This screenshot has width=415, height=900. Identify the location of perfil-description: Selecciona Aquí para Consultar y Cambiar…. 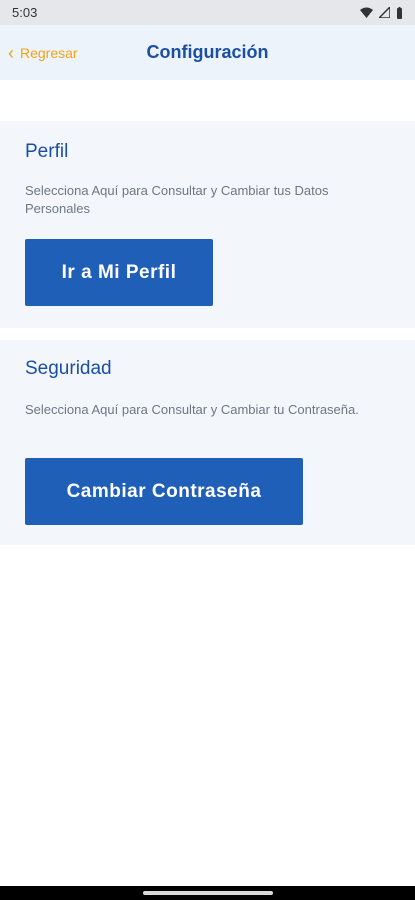
(177, 199).